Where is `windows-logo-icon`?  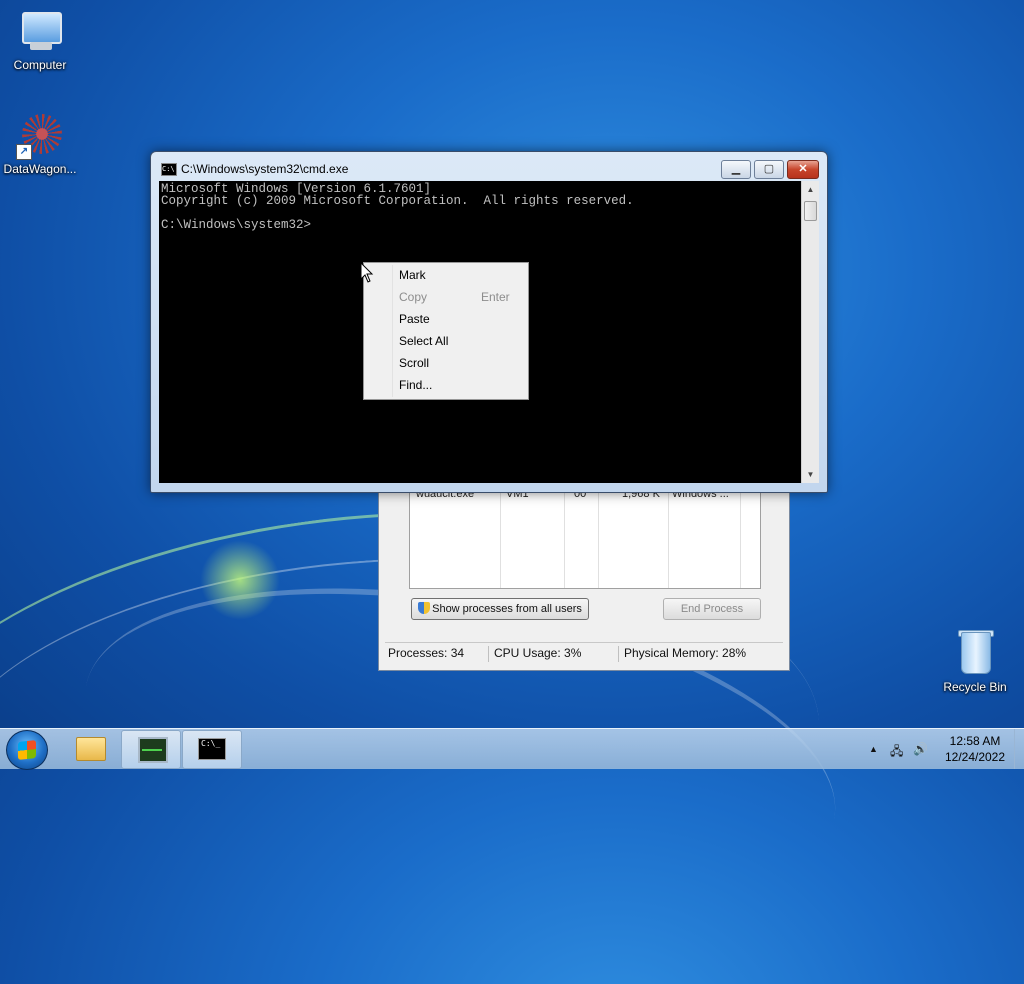 windows-logo-icon is located at coordinates (27, 750).